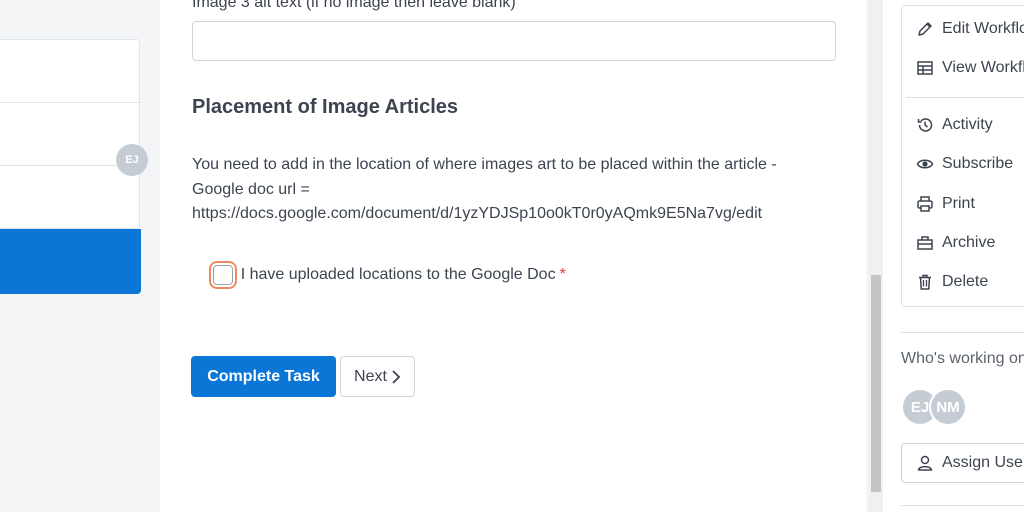  Describe the element at coordinates (958, 203) in the screenshot. I see `menu-label: Print` at that location.